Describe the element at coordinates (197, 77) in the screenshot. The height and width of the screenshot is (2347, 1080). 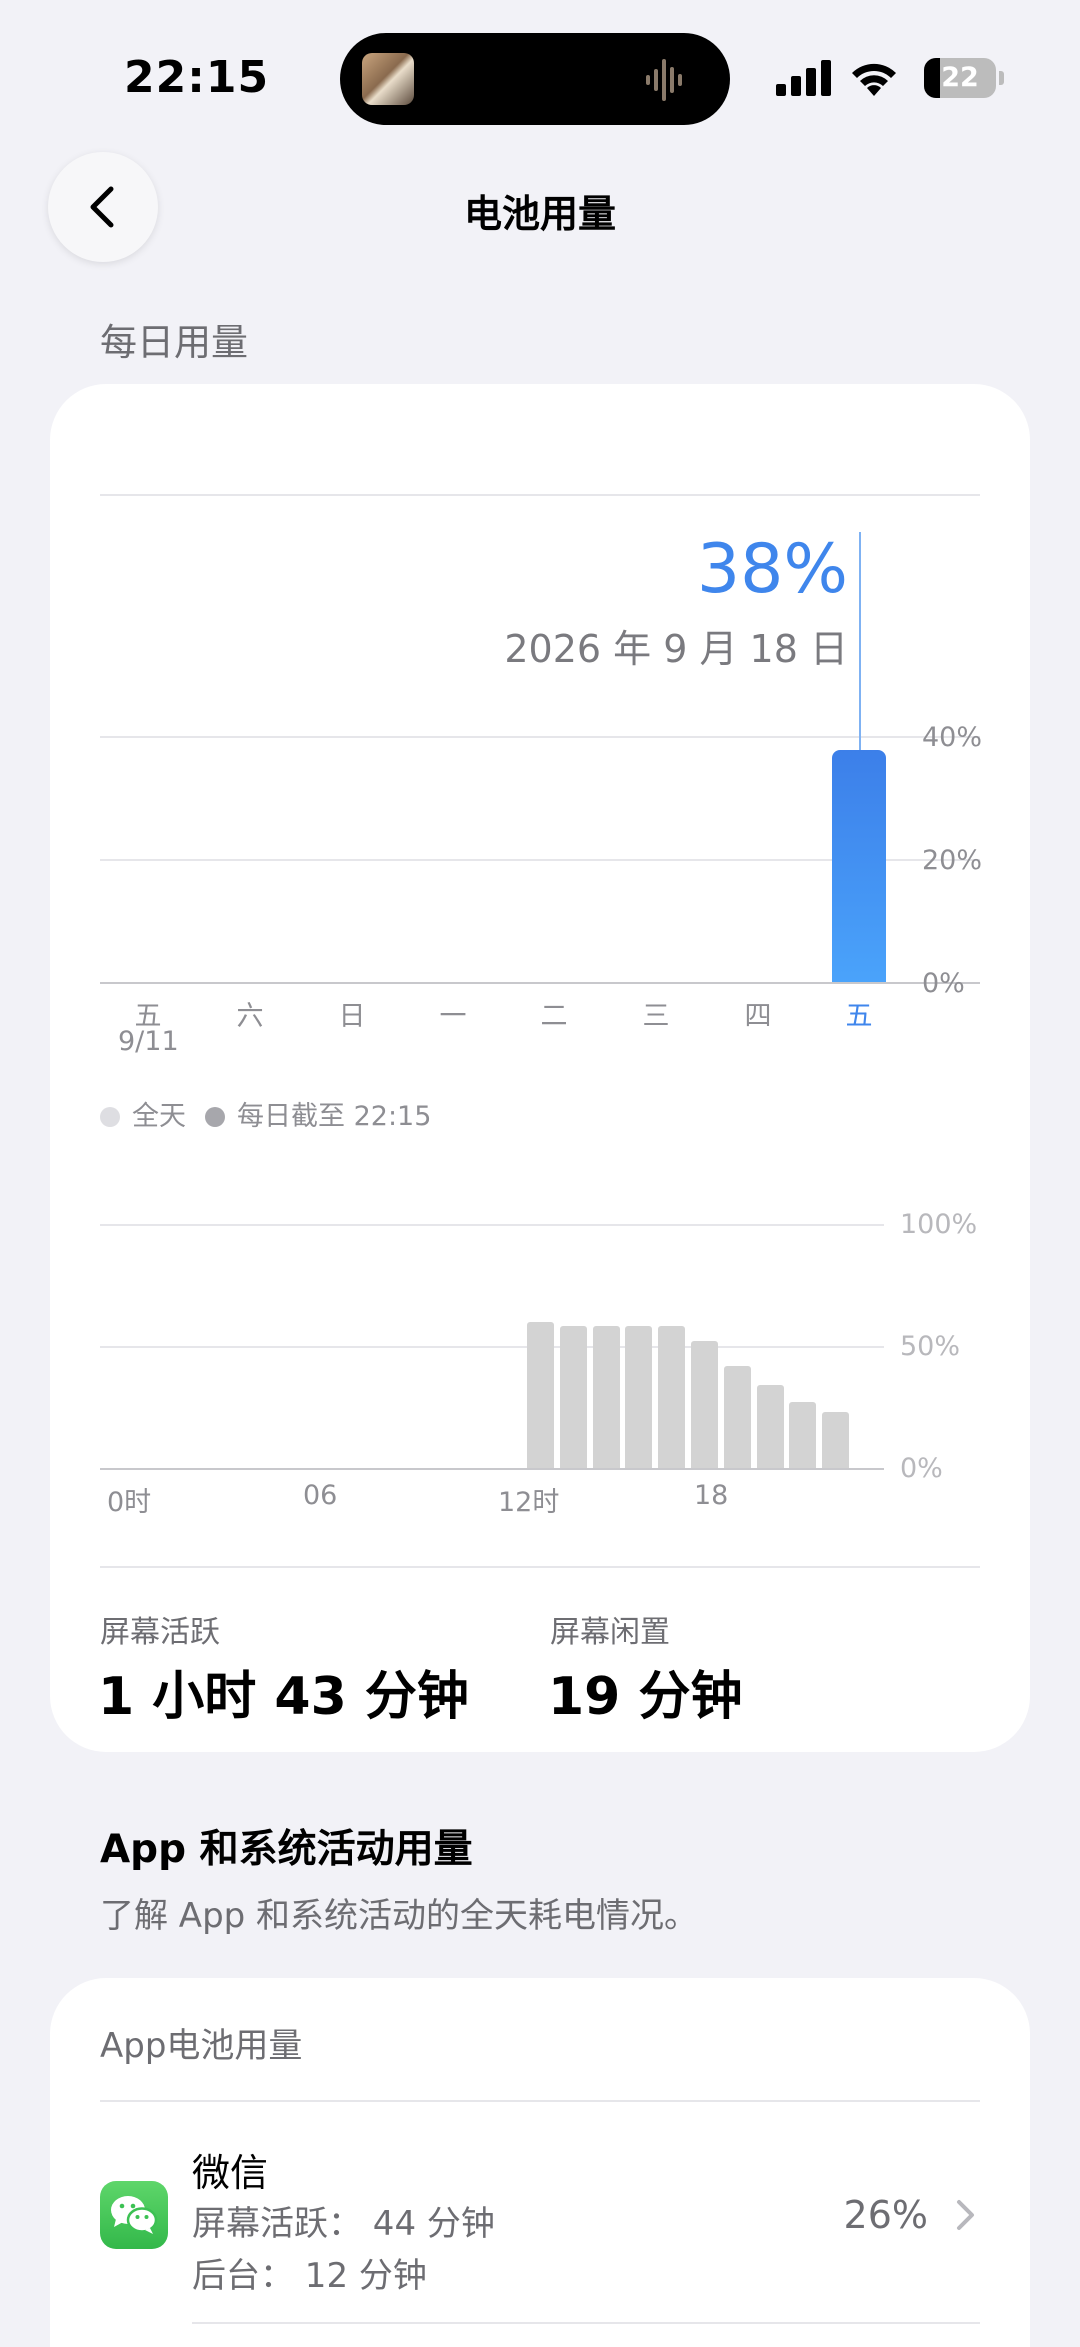
I see `status-time: 22:15` at that location.